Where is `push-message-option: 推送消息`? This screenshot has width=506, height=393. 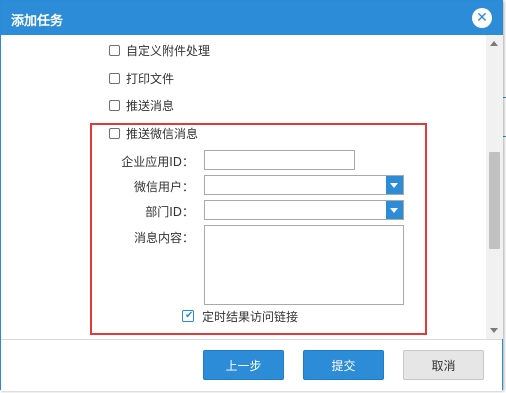
push-message-option: 推送消息 is located at coordinates (141, 105).